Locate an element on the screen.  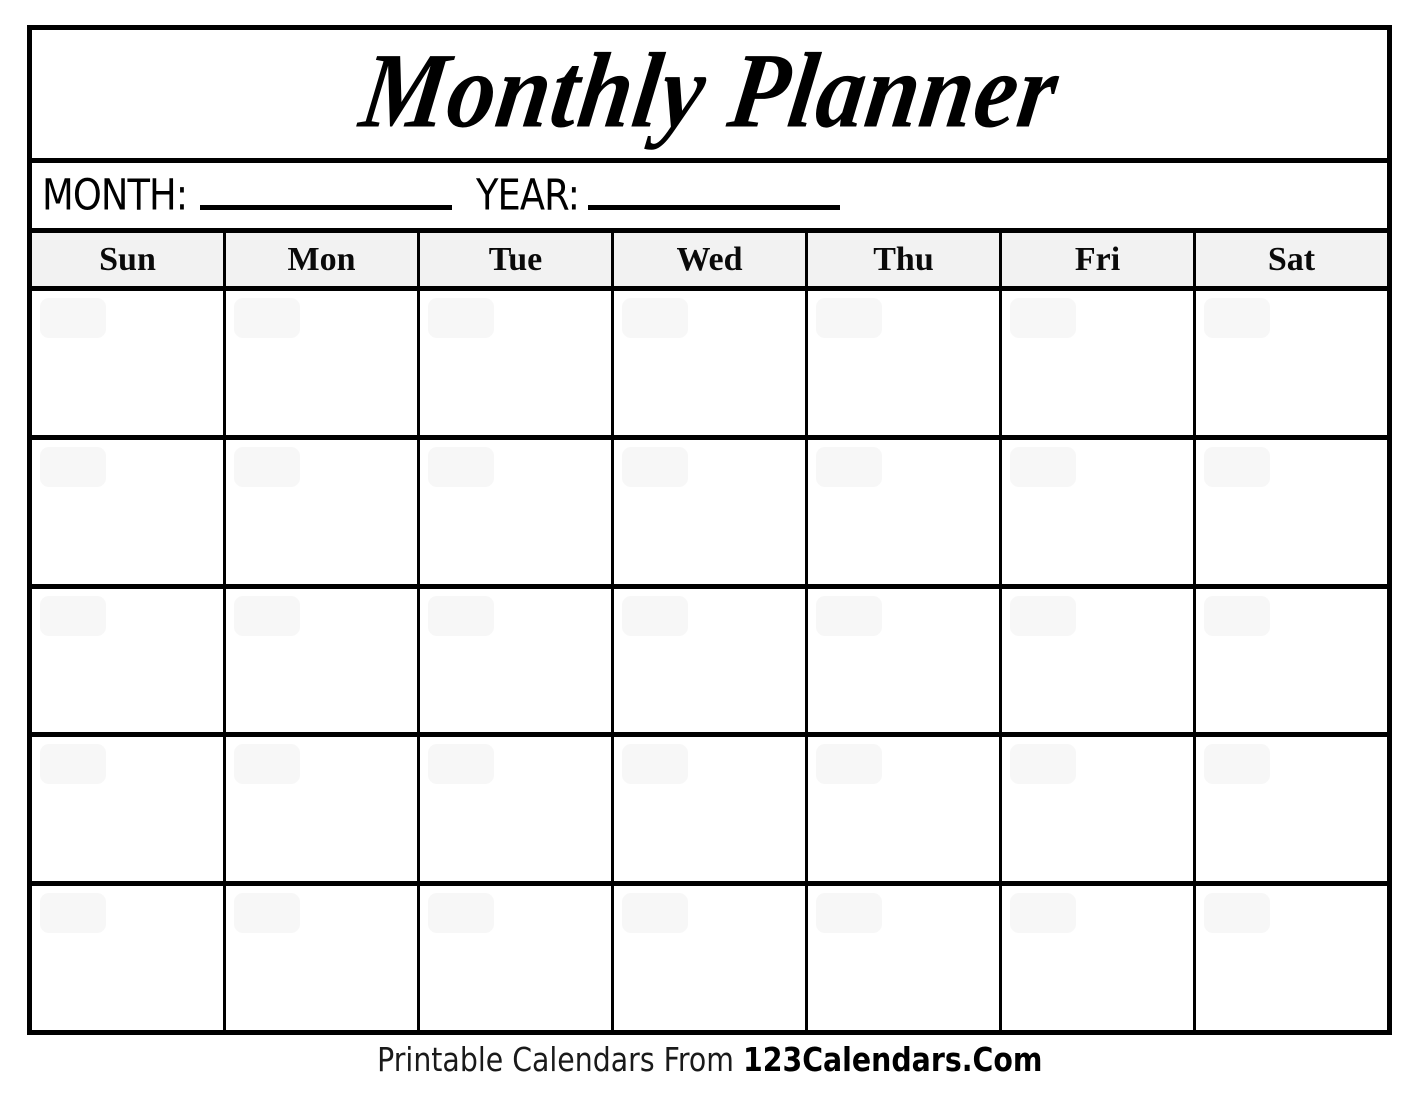
weekday-label: Fri is located at coordinates (1097, 259).